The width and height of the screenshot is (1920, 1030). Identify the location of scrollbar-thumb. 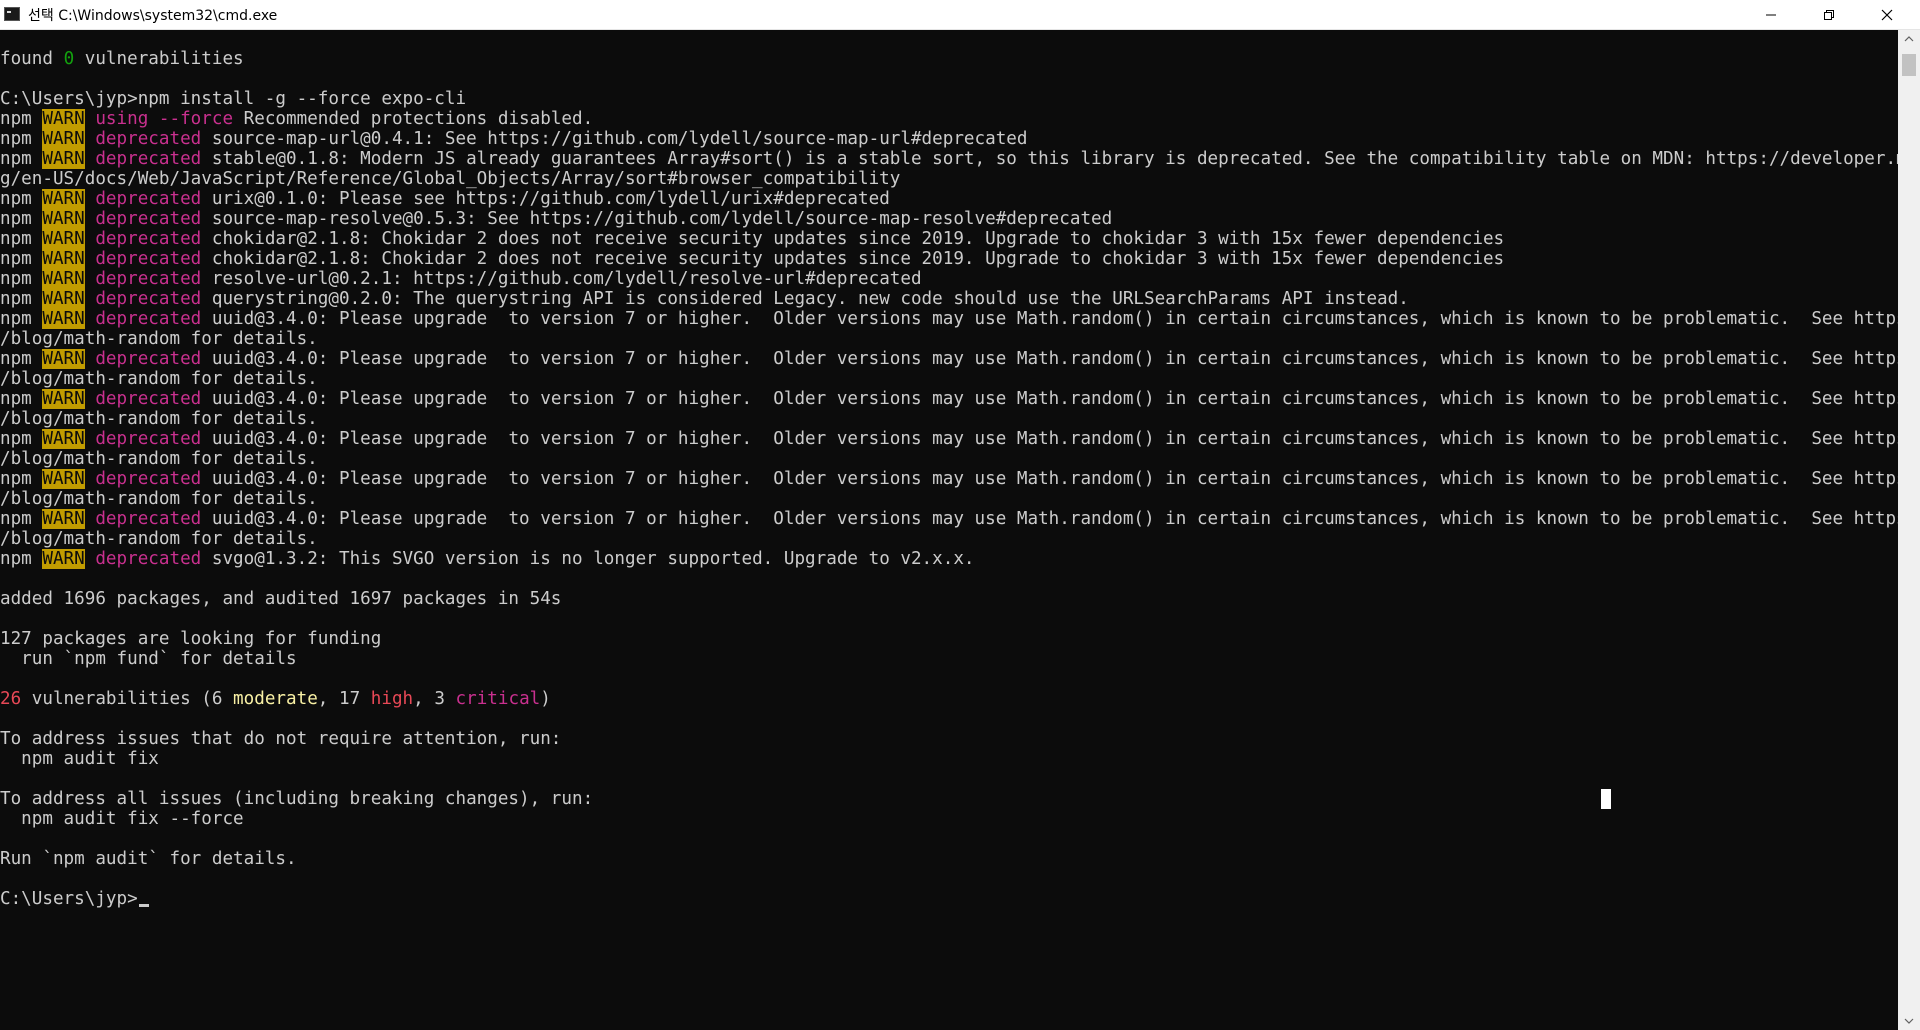
(1909, 65).